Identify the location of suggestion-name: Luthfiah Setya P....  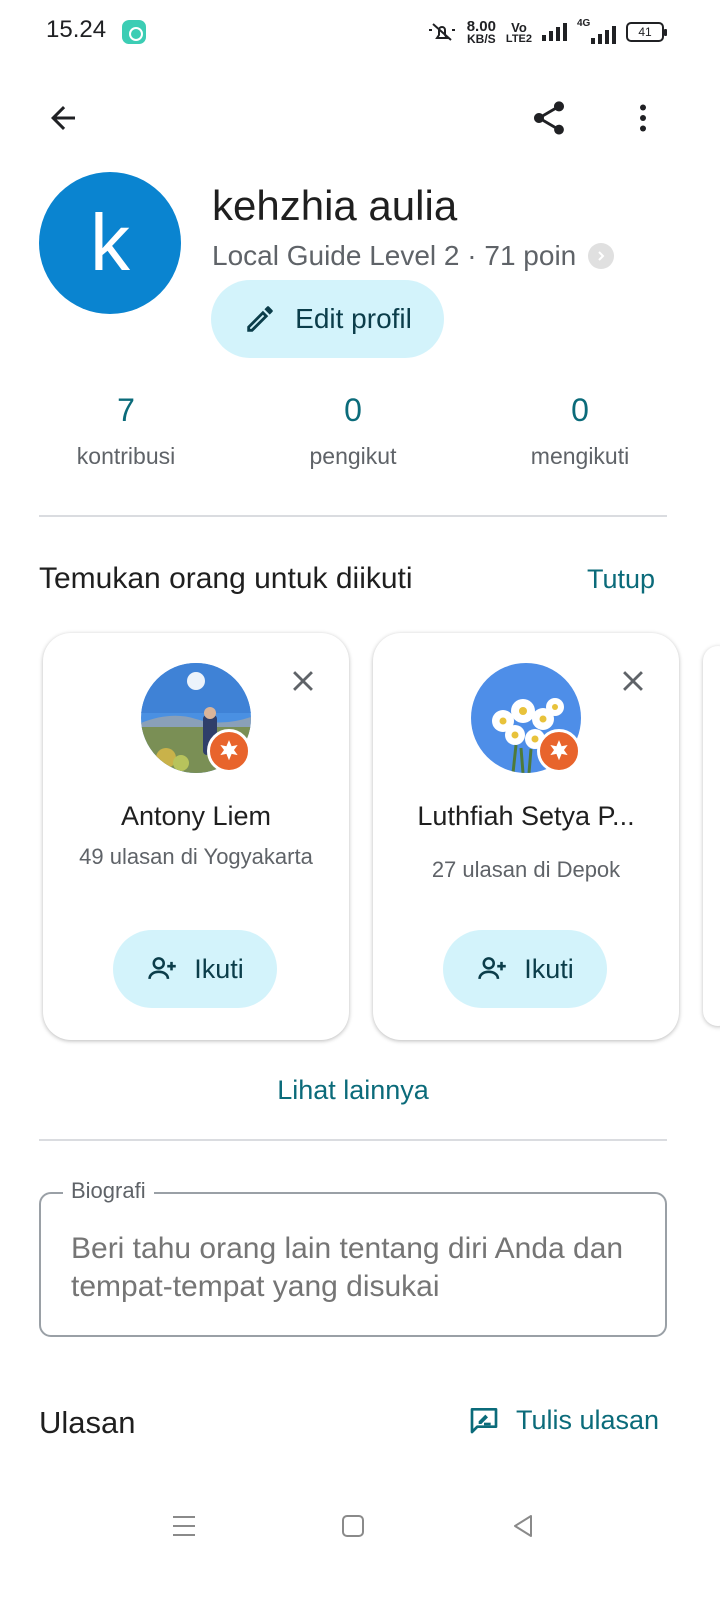
(526, 816).